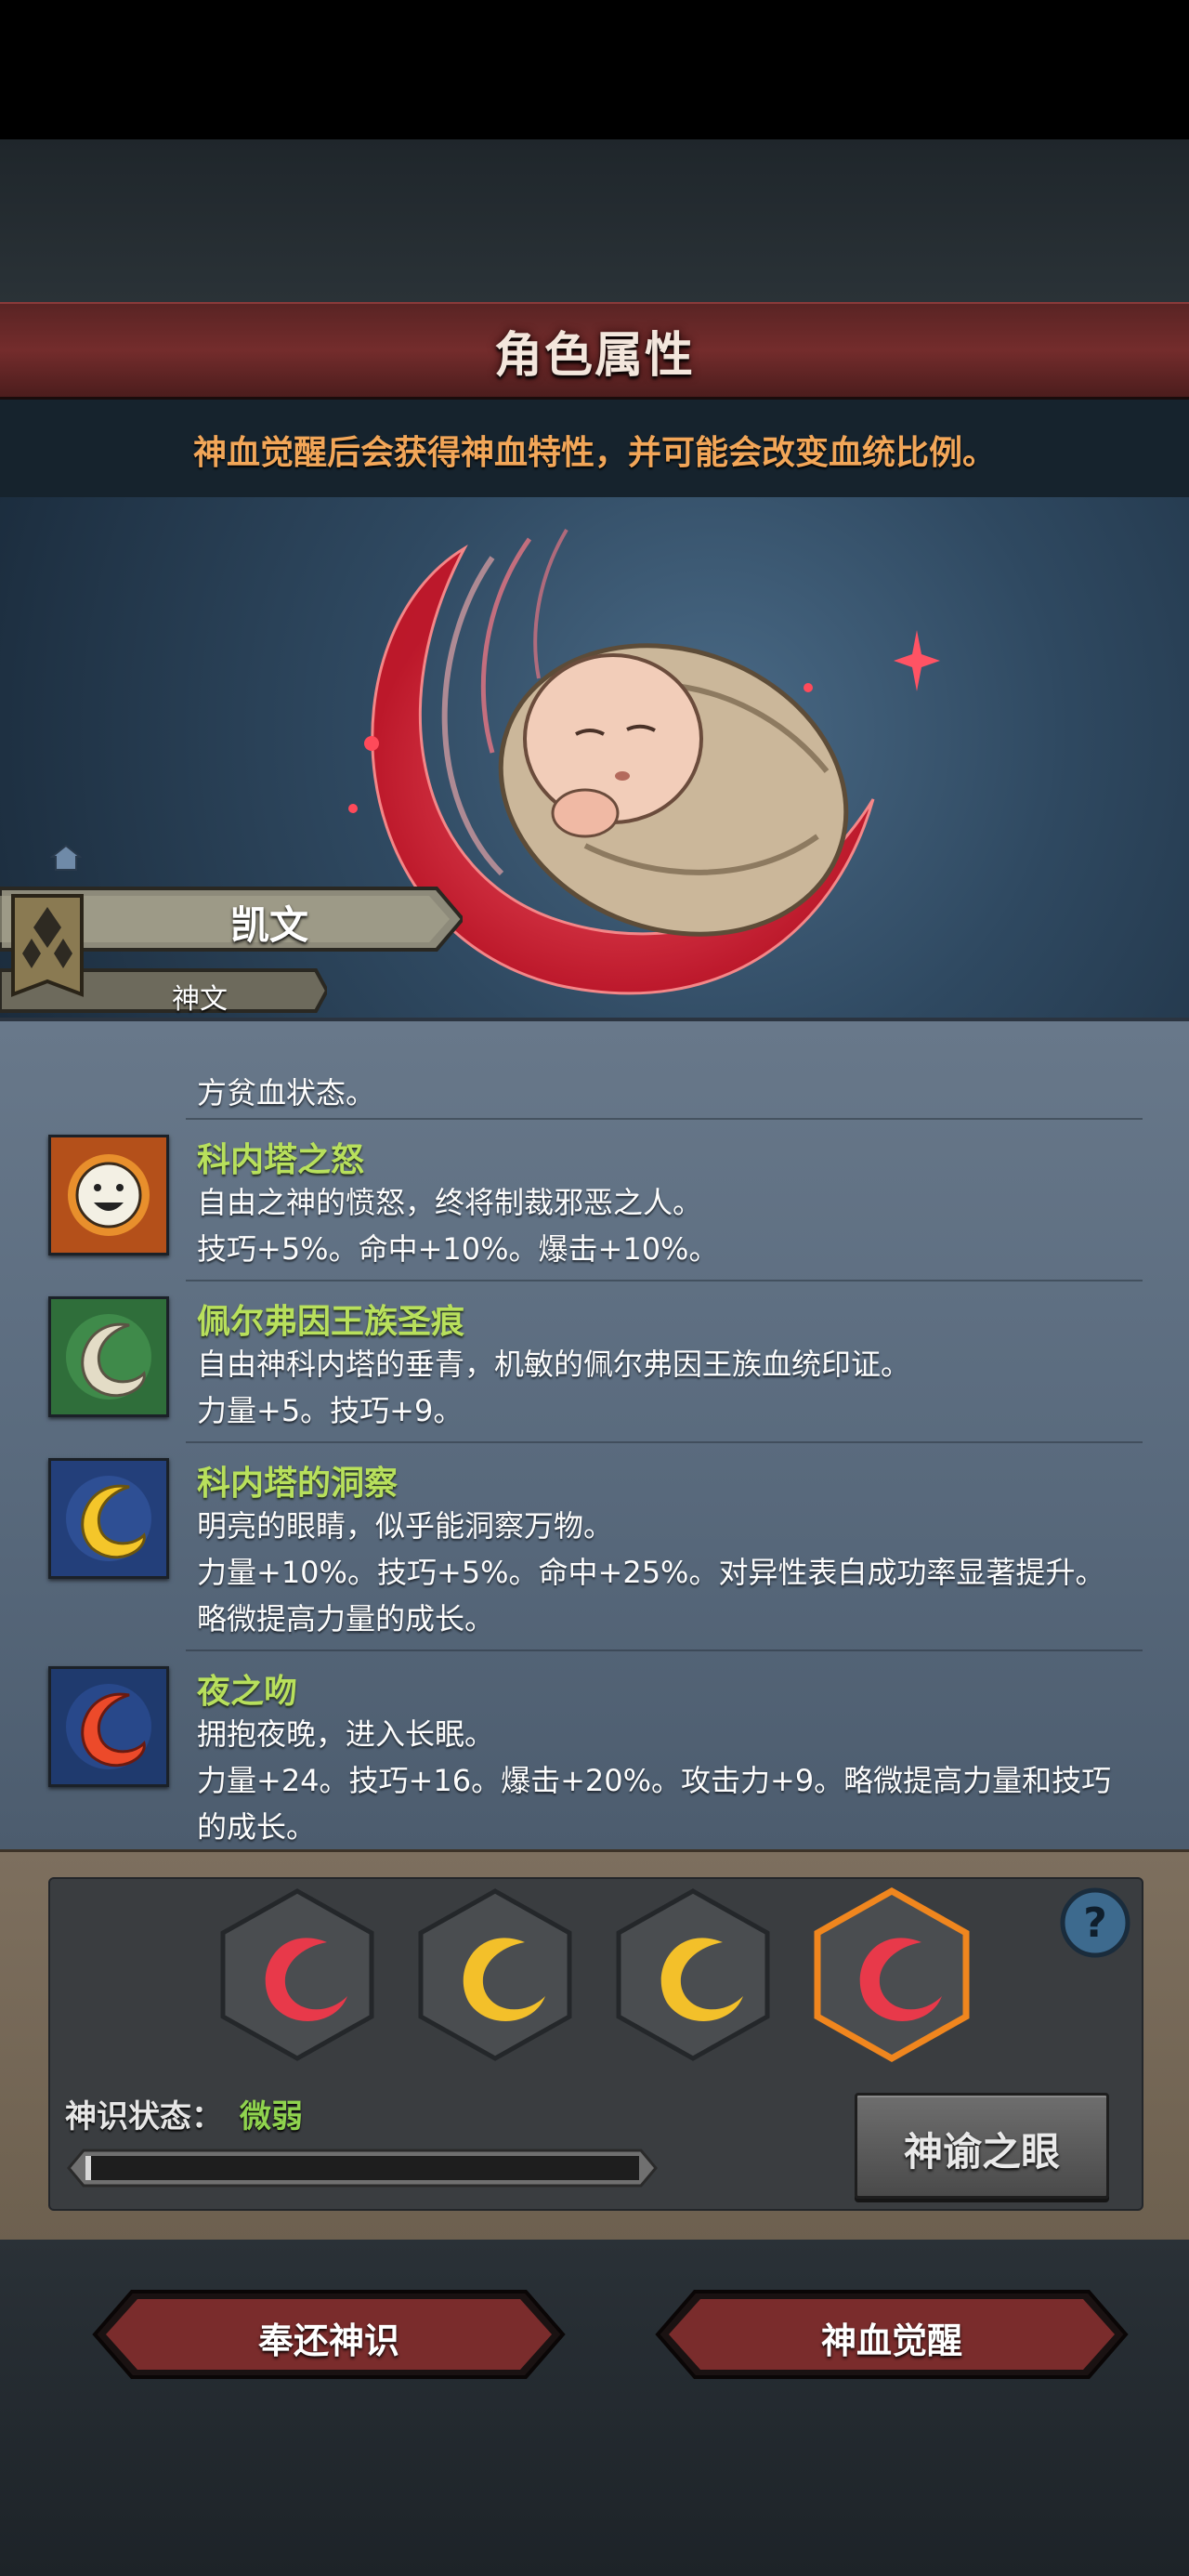 The image size is (1189, 2576). I want to click on header-background, so click(594, 220).